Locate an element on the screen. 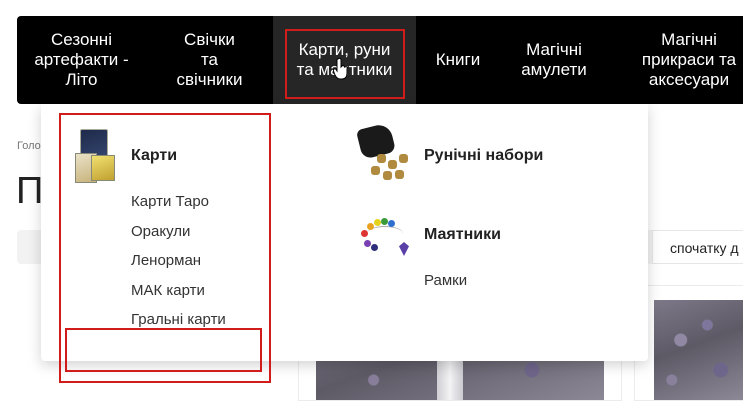 The image size is (743, 401). category-rune-sets-title: Рунічні набори is located at coordinates (484, 155).